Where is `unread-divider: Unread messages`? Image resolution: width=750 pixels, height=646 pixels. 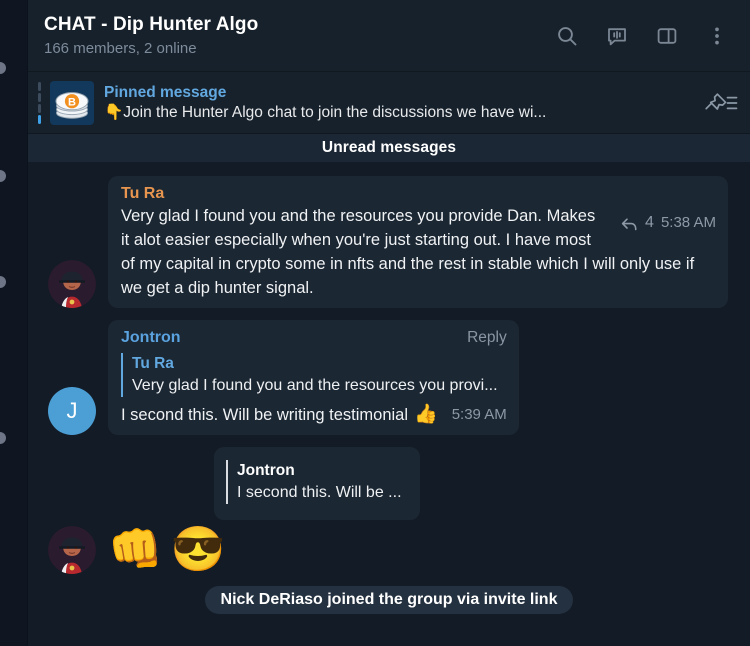 unread-divider: Unread messages is located at coordinates (389, 148).